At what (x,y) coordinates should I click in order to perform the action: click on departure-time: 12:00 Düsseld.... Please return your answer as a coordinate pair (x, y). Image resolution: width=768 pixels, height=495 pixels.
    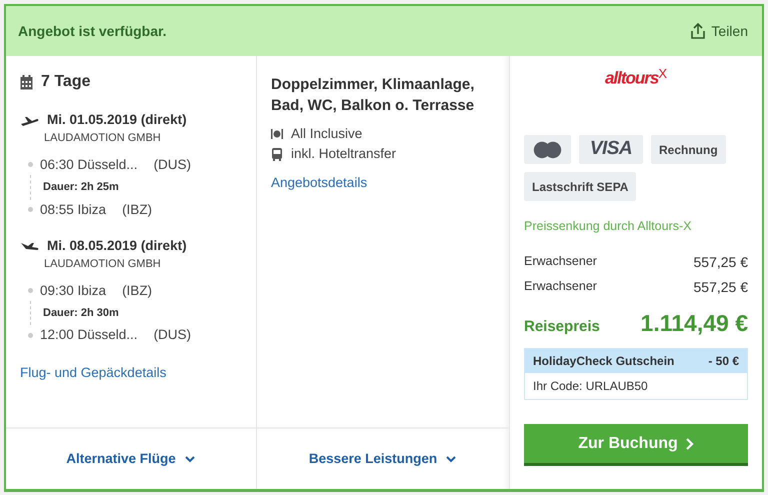
    Looking at the image, I should click on (89, 335).